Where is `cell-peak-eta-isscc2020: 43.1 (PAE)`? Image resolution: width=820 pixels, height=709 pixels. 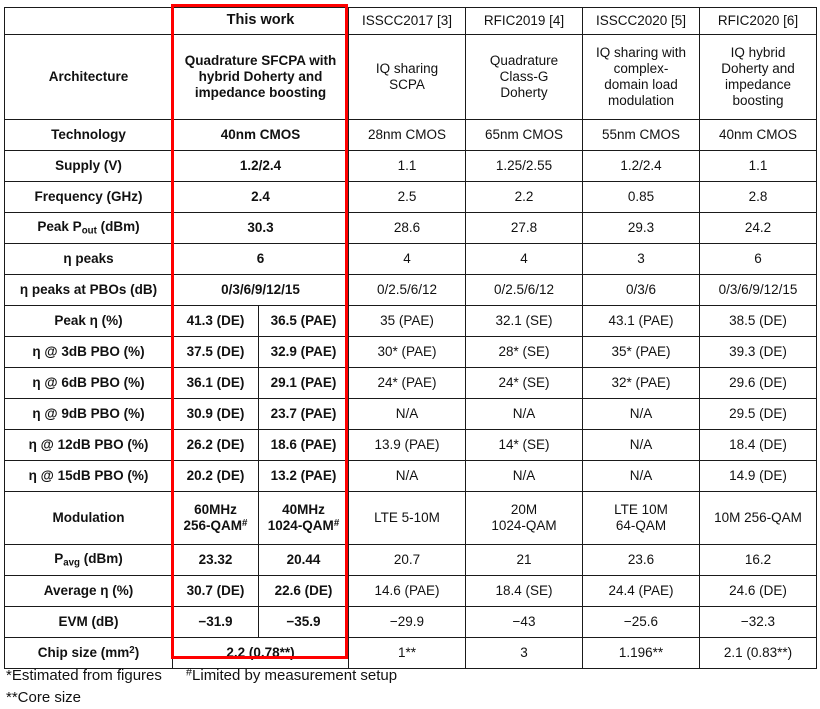 cell-peak-eta-isscc2020: 43.1 (PAE) is located at coordinates (641, 321).